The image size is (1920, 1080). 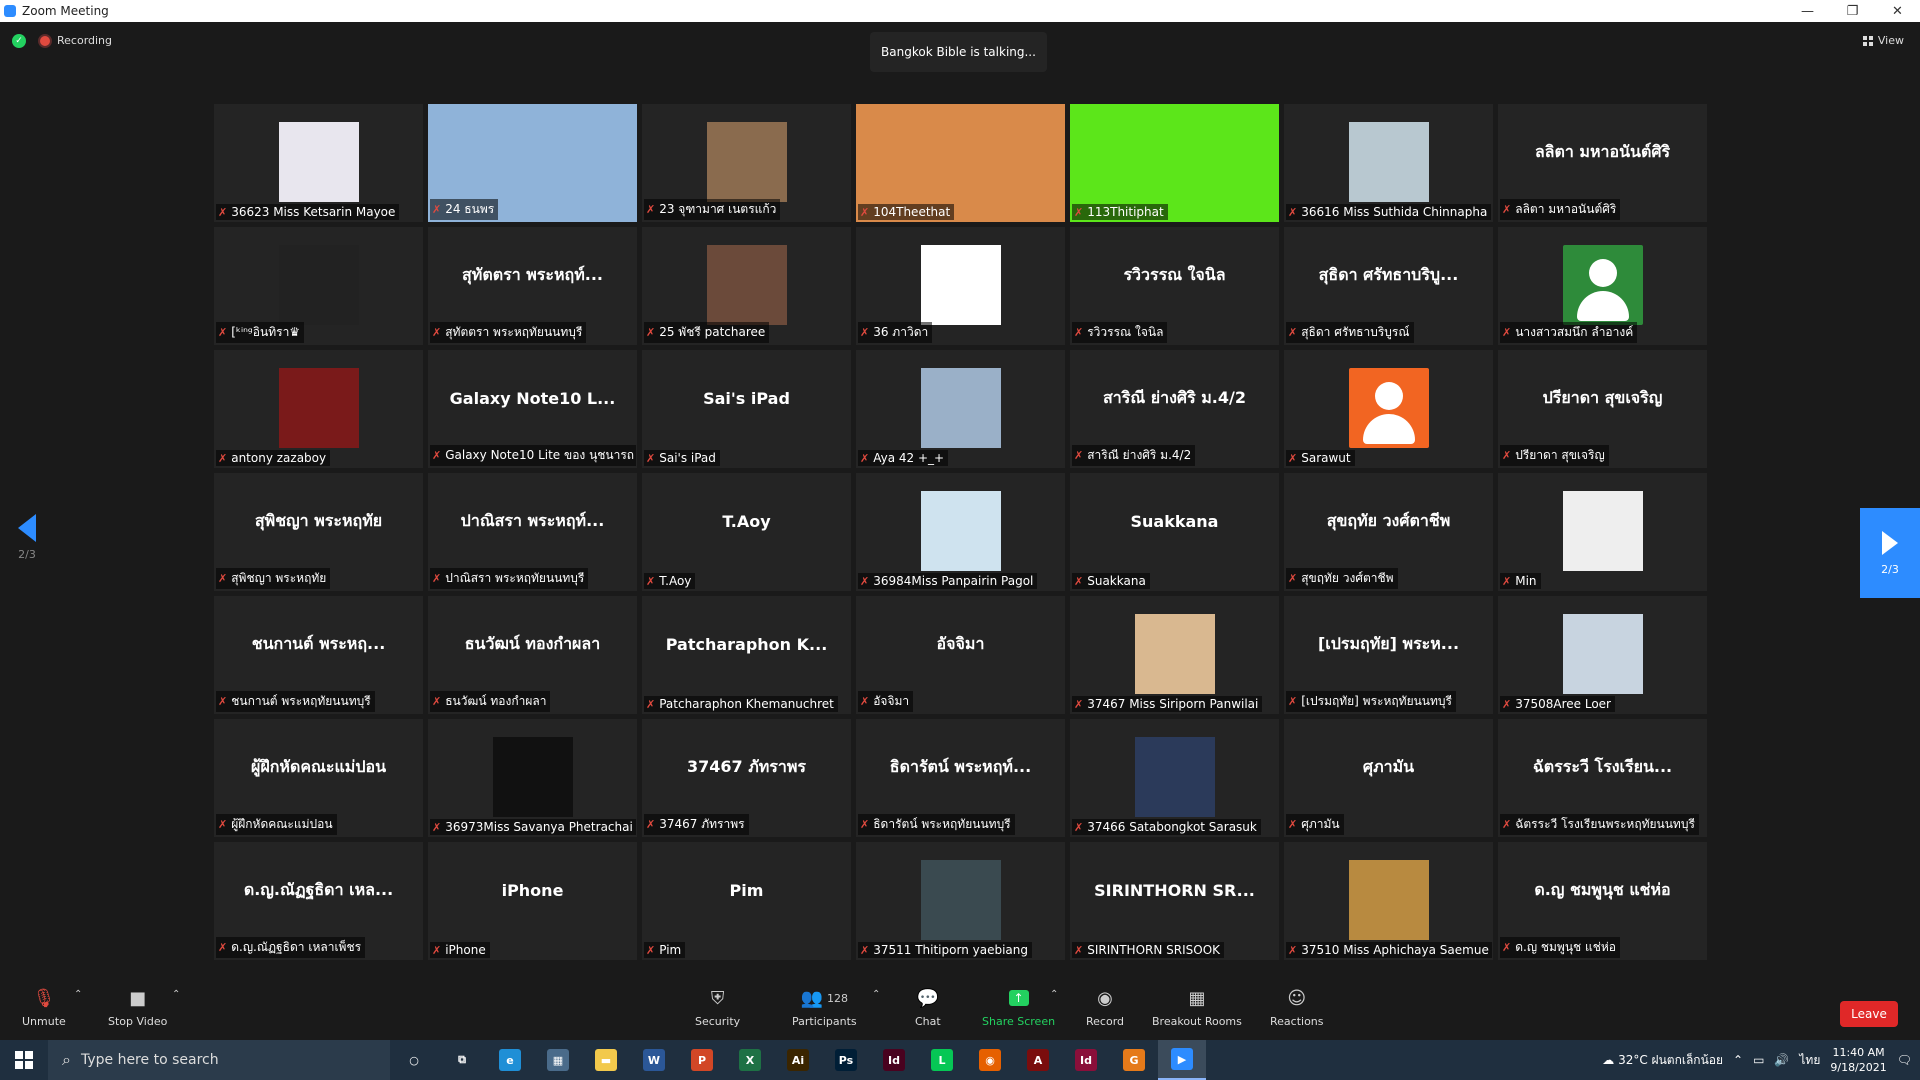 What do you see at coordinates (1890, 553) in the screenshot?
I see `next-page-button: 2/3` at bounding box center [1890, 553].